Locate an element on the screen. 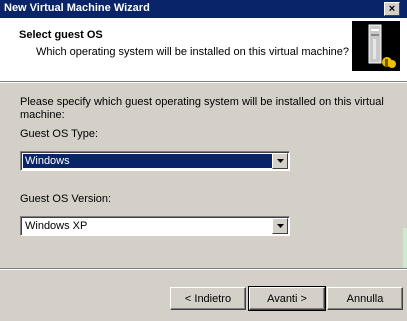 This screenshot has width=407, height=321. window-title: New Virtual Machine Wizard is located at coordinates (77, 8).